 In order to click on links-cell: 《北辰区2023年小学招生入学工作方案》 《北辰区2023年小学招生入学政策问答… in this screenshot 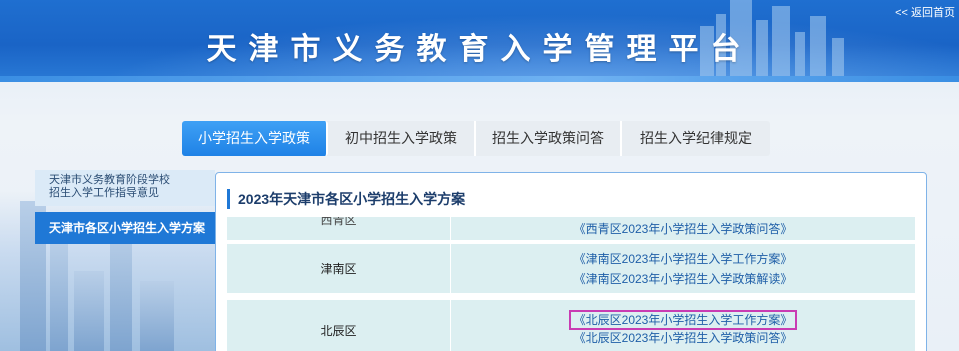, I will do `click(683, 325)`.